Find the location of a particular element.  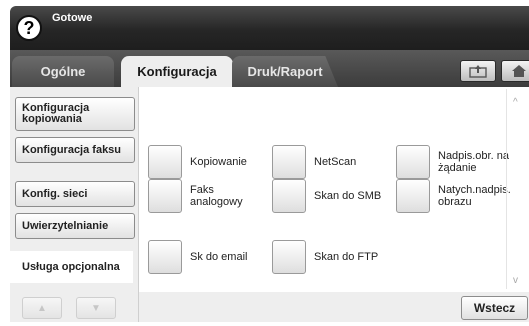

menu-item-label: Uwierzytelnianie is located at coordinates (65, 225).